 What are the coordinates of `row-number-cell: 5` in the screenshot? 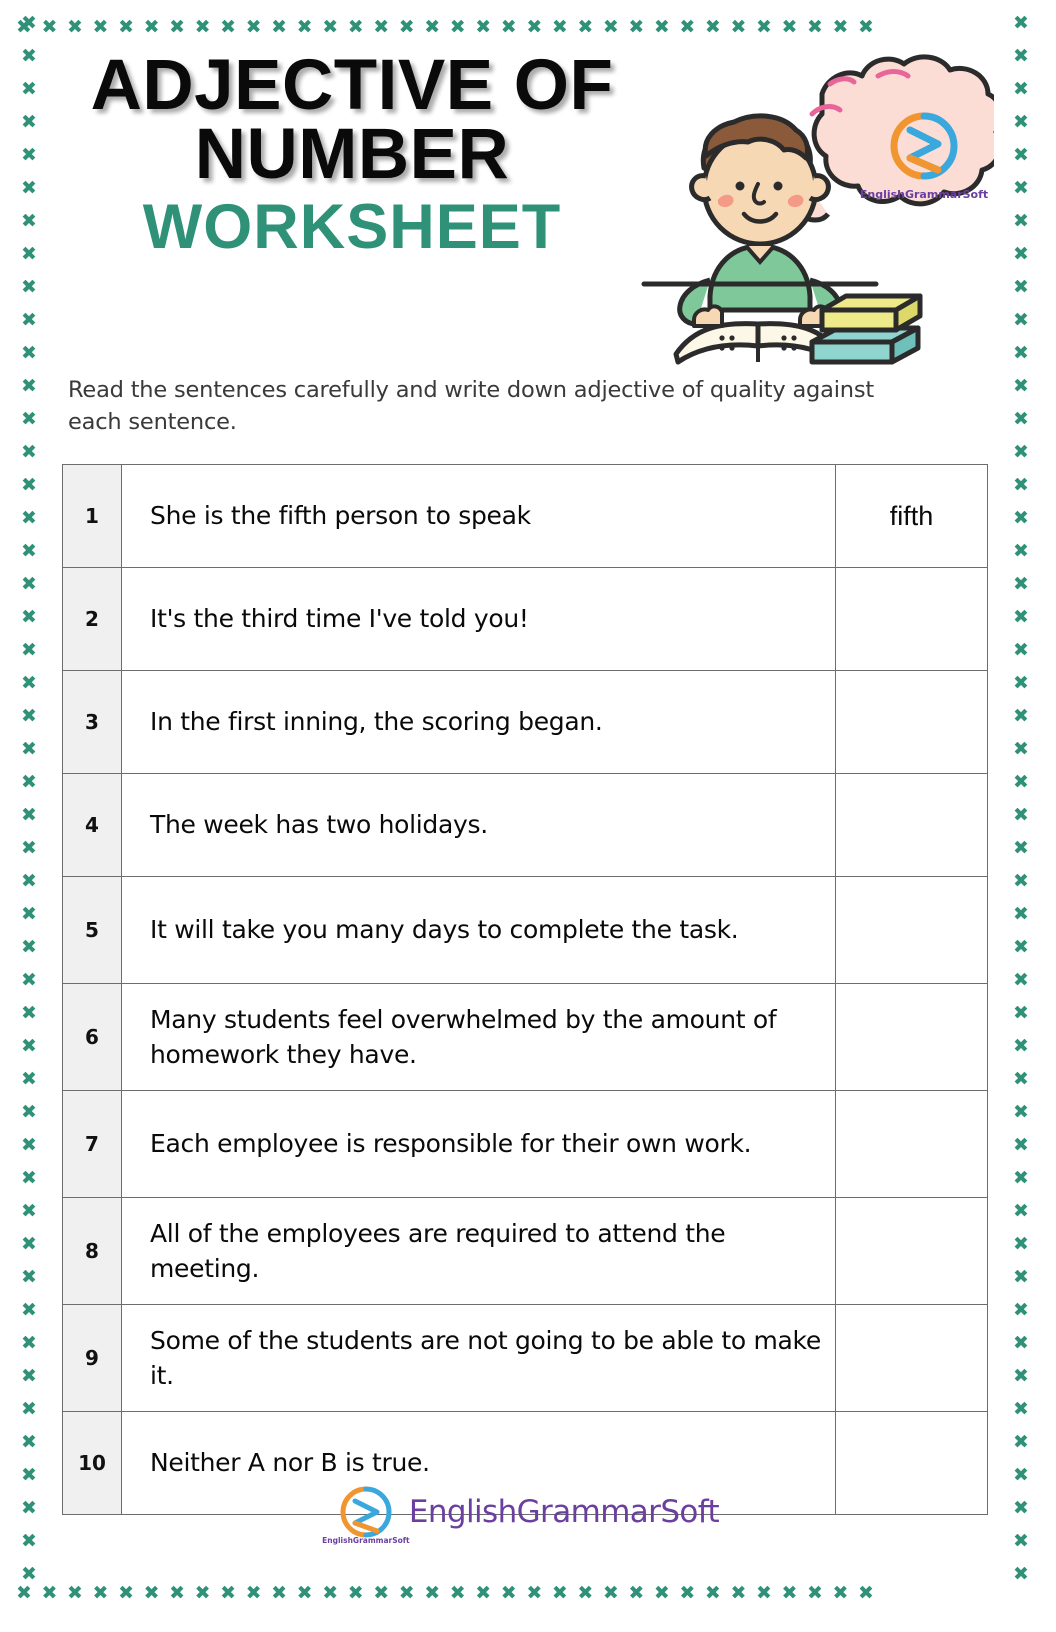 It's located at (92, 930).